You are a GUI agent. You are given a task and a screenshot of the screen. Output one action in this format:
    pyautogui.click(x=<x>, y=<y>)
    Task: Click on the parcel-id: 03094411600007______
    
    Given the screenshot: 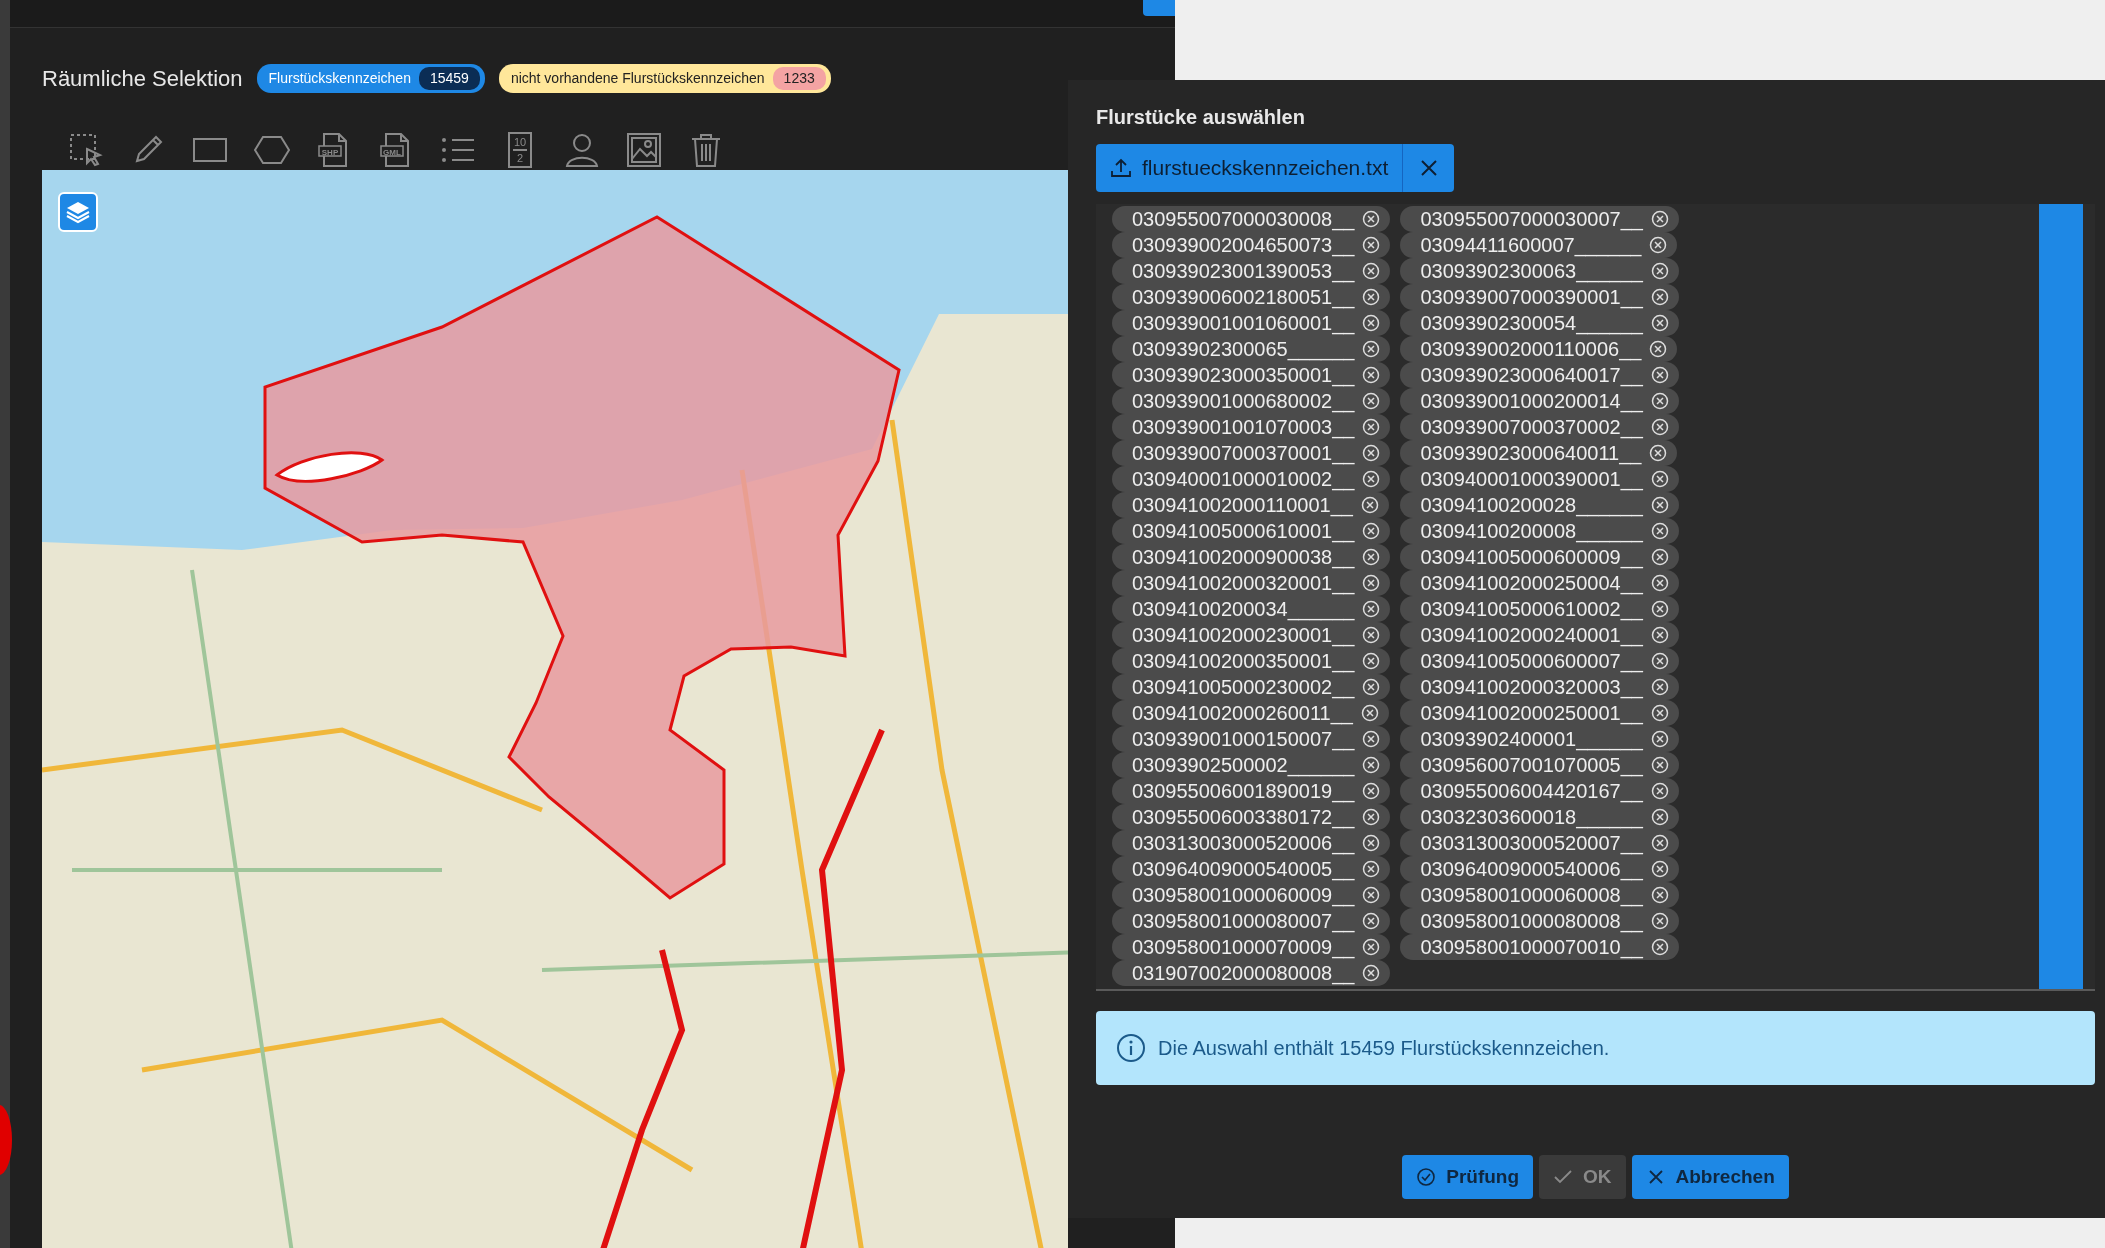 What is the action you would take?
    pyautogui.click(x=1531, y=246)
    